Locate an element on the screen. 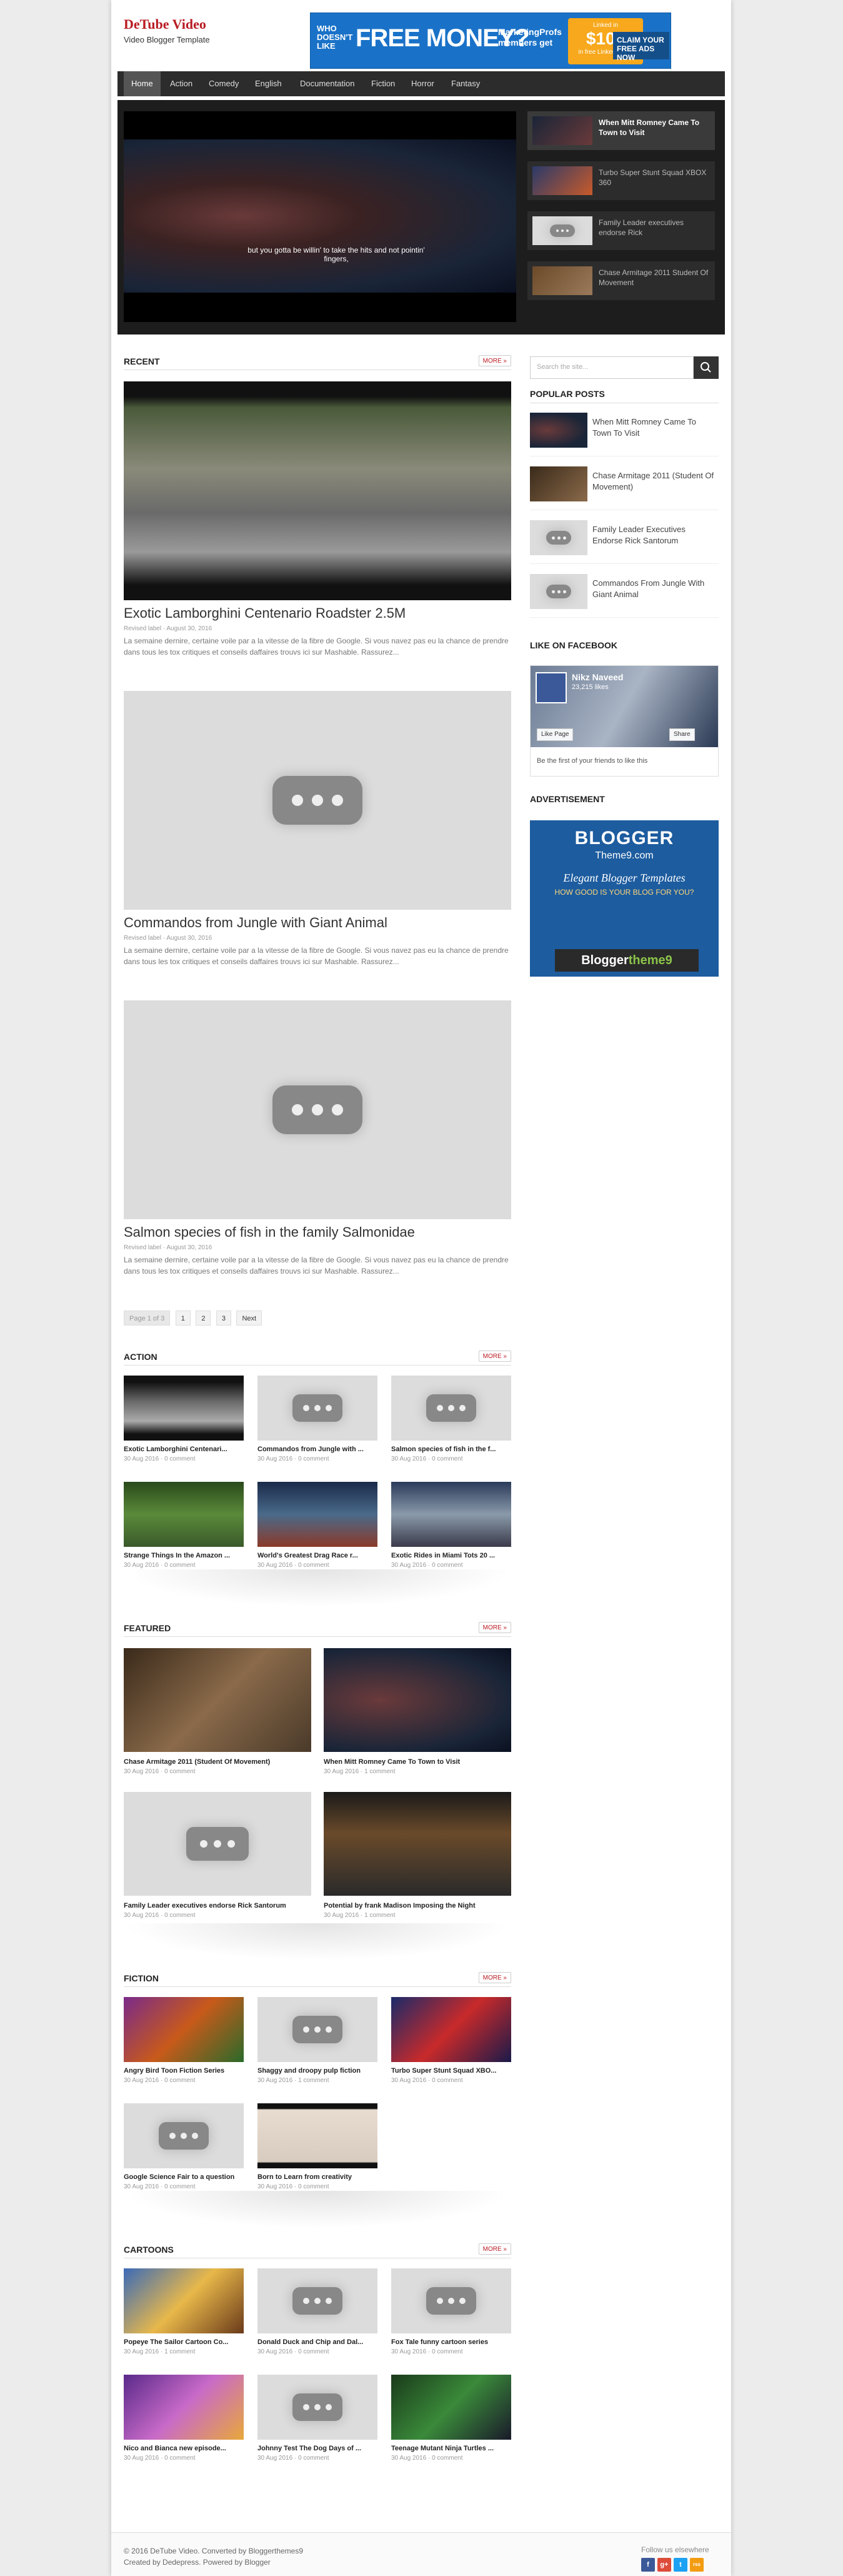  recent-more-button: MORE » is located at coordinates (494, 360).